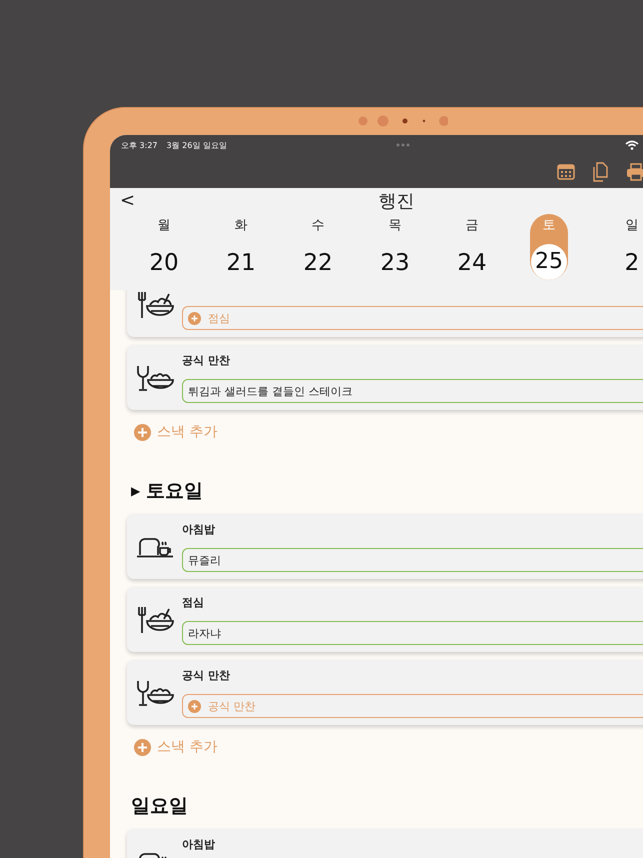 The width and height of the screenshot is (643, 858). What do you see at coordinates (632, 145) in the screenshot?
I see `wifi-icon` at bounding box center [632, 145].